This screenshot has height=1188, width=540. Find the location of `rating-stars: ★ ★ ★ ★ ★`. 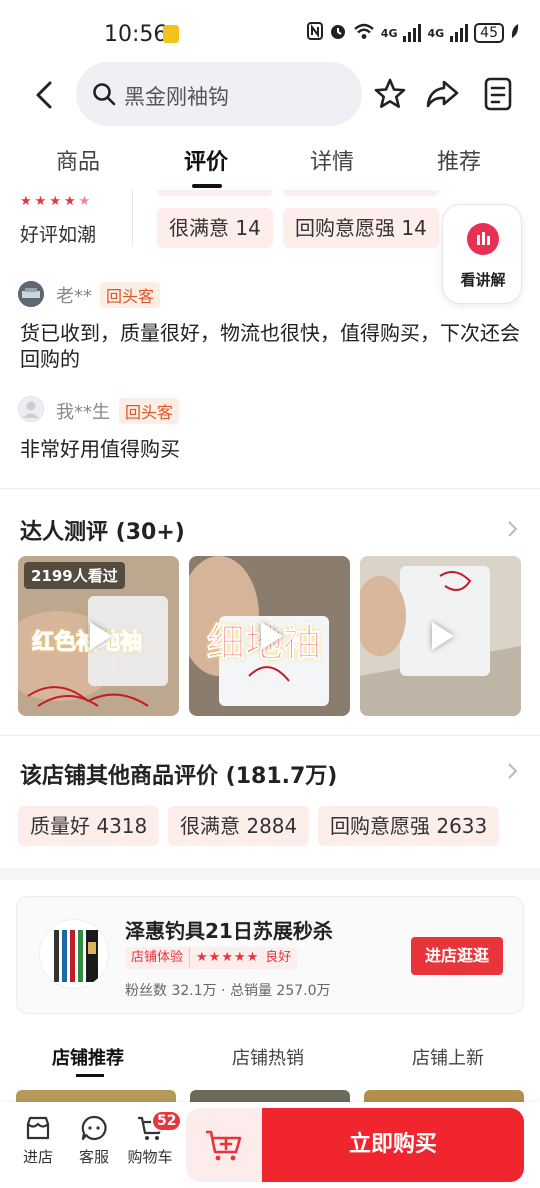

rating-stars: ★ ★ ★ ★ ★ is located at coordinates (55, 201).